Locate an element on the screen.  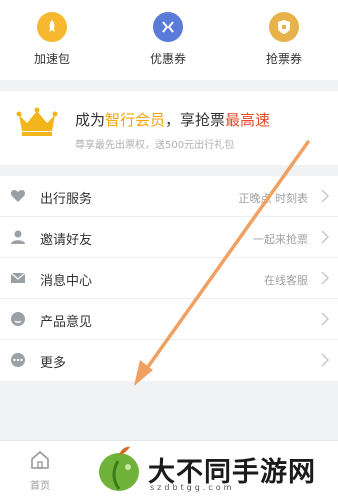
heart-icon is located at coordinates (18, 196).